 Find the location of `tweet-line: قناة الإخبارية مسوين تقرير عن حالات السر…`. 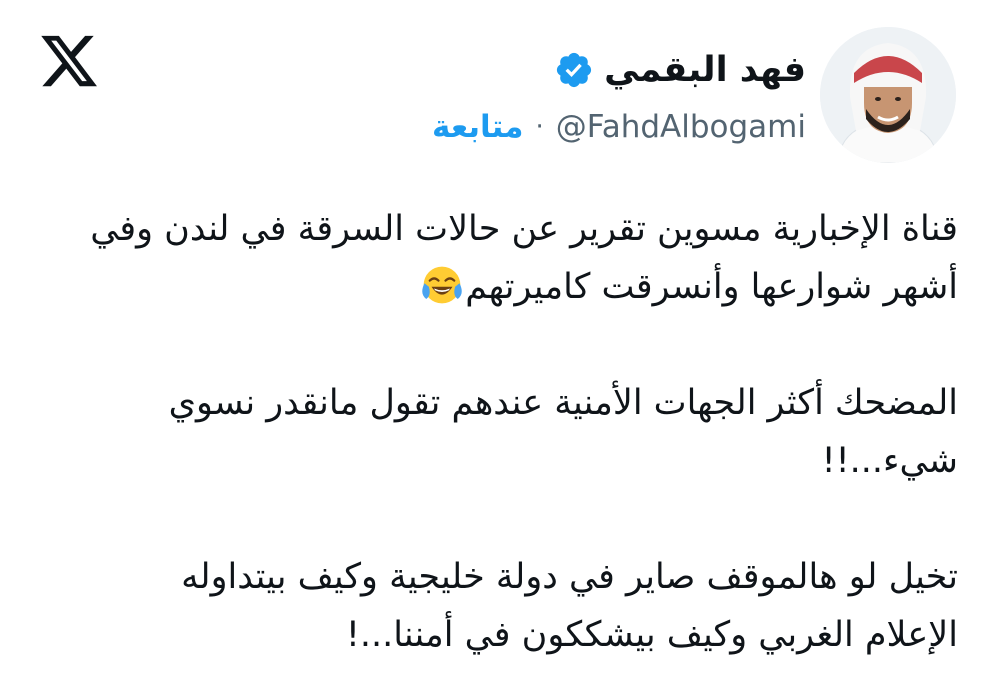

tweet-line: قناة الإخبارية مسوين تقرير عن حالات السر… is located at coordinates (524, 229).